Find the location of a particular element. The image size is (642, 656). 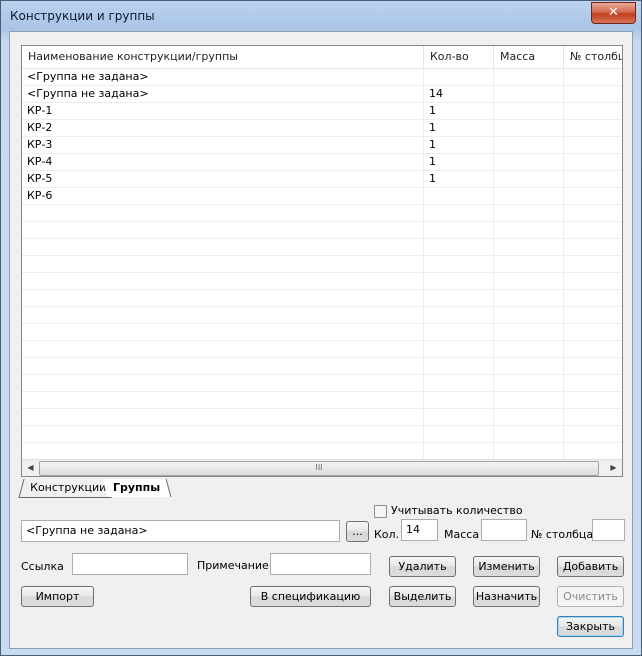

mass-label: Масса is located at coordinates (462, 534).